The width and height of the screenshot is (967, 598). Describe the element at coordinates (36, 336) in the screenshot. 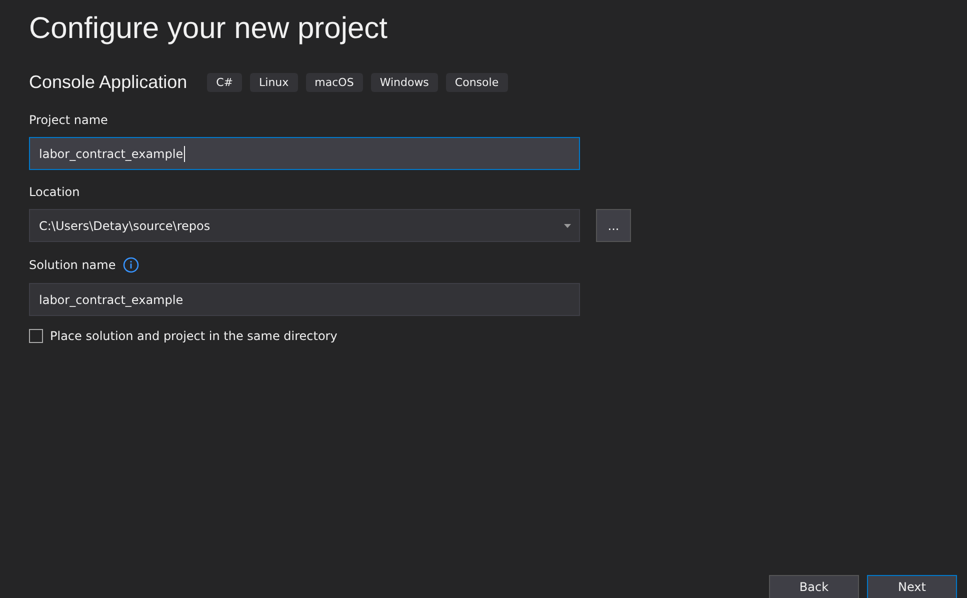

I see `checkbox` at that location.